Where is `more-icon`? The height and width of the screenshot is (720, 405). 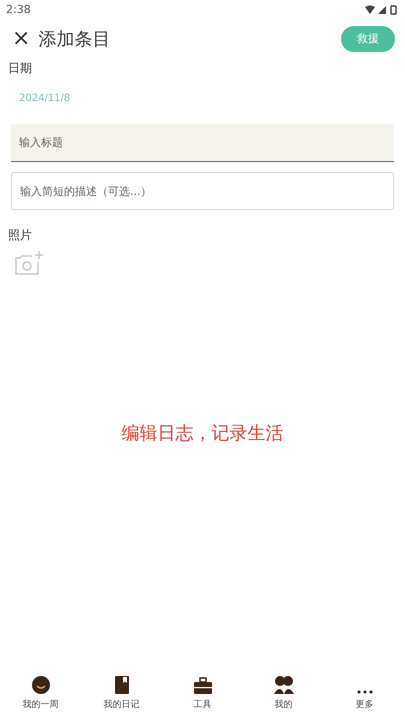 more-icon is located at coordinates (364, 691).